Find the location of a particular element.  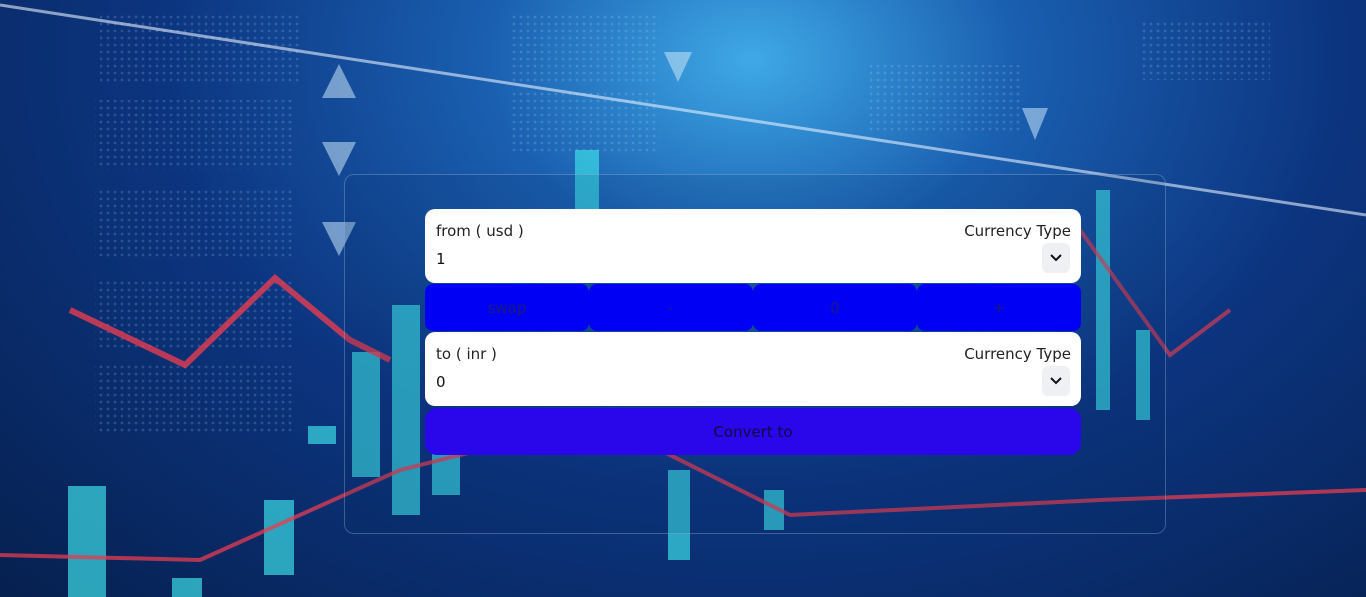

from-label: from ( usd ) is located at coordinates (480, 231).